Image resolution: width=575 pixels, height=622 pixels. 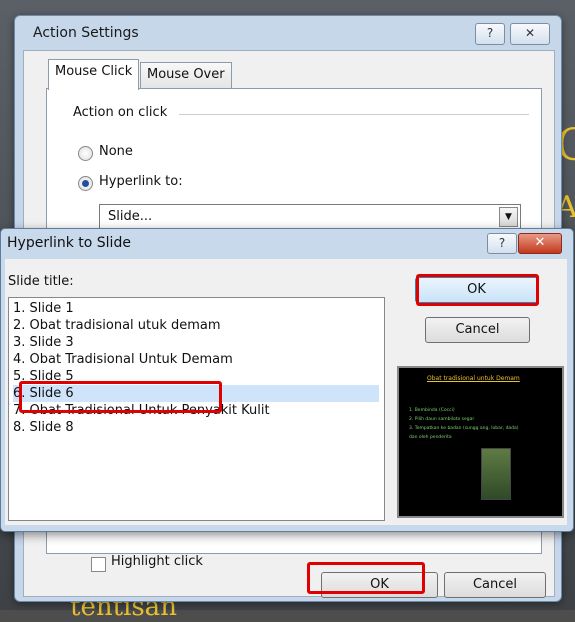 What do you see at coordinates (69, 243) in the screenshot?
I see `dialog-title: Hyperlink to Slide` at bounding box center [69, 243].